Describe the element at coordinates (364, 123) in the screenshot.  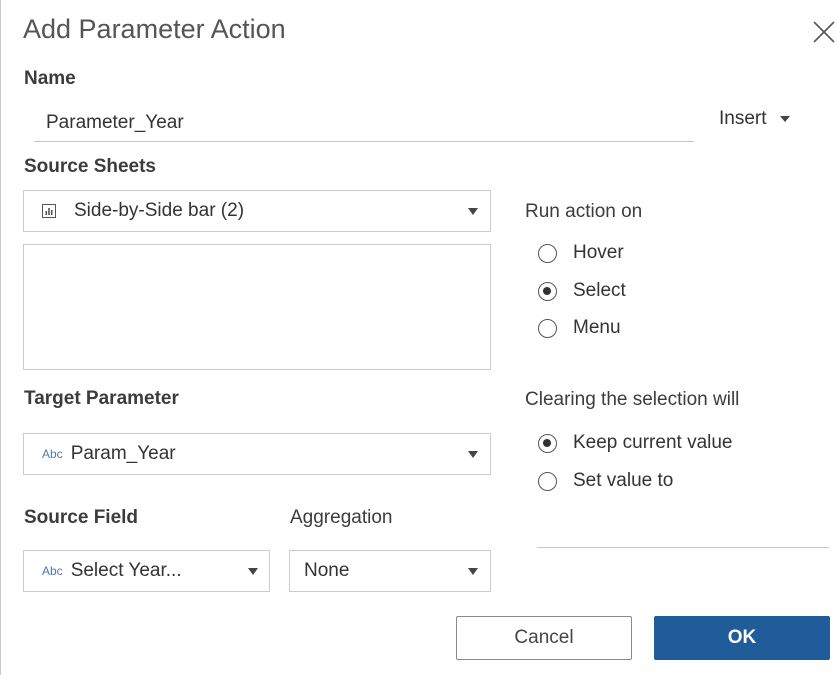
I see `name-field` at that location.